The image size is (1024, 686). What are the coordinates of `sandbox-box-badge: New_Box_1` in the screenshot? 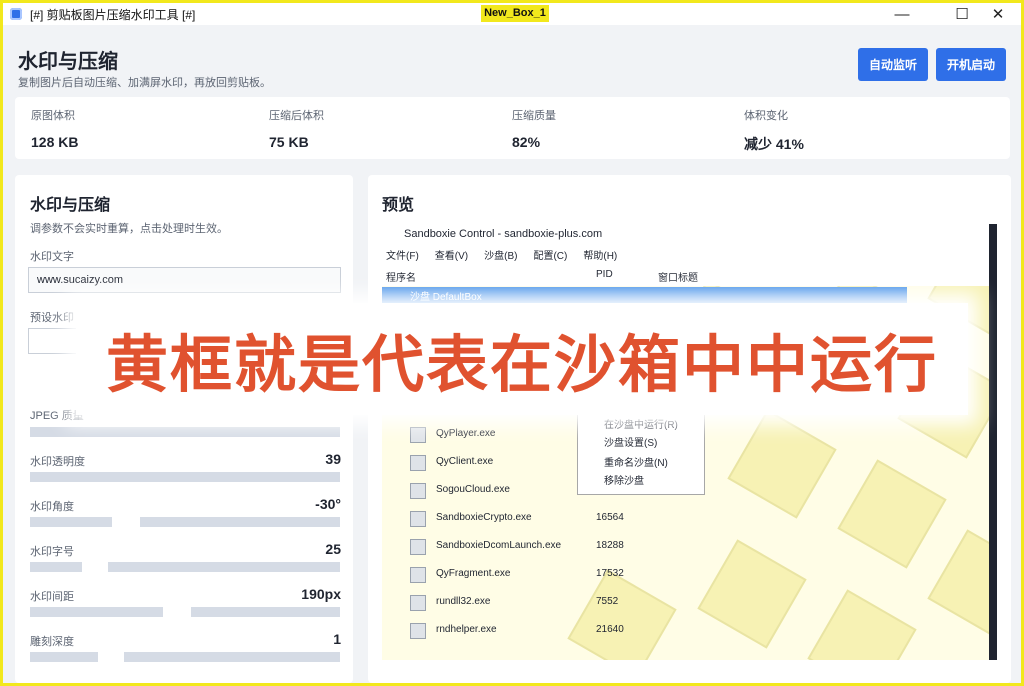 It's located at (515, 13).